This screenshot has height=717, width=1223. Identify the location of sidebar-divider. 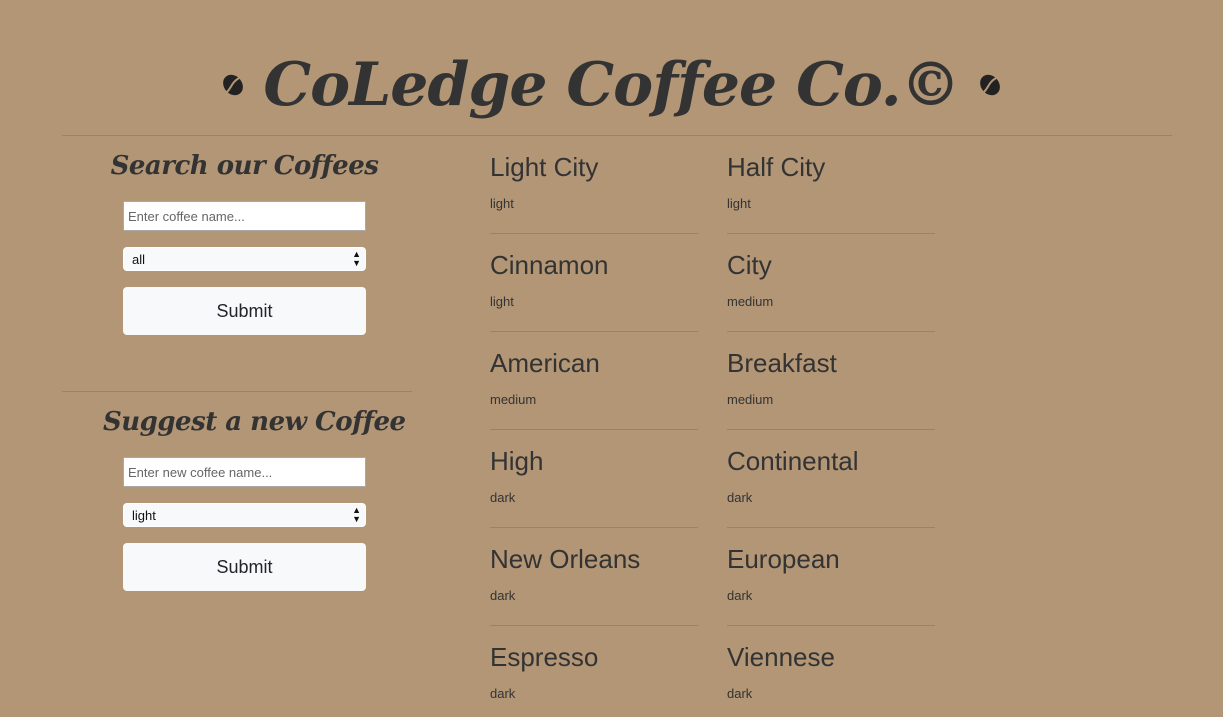
(237, 391).